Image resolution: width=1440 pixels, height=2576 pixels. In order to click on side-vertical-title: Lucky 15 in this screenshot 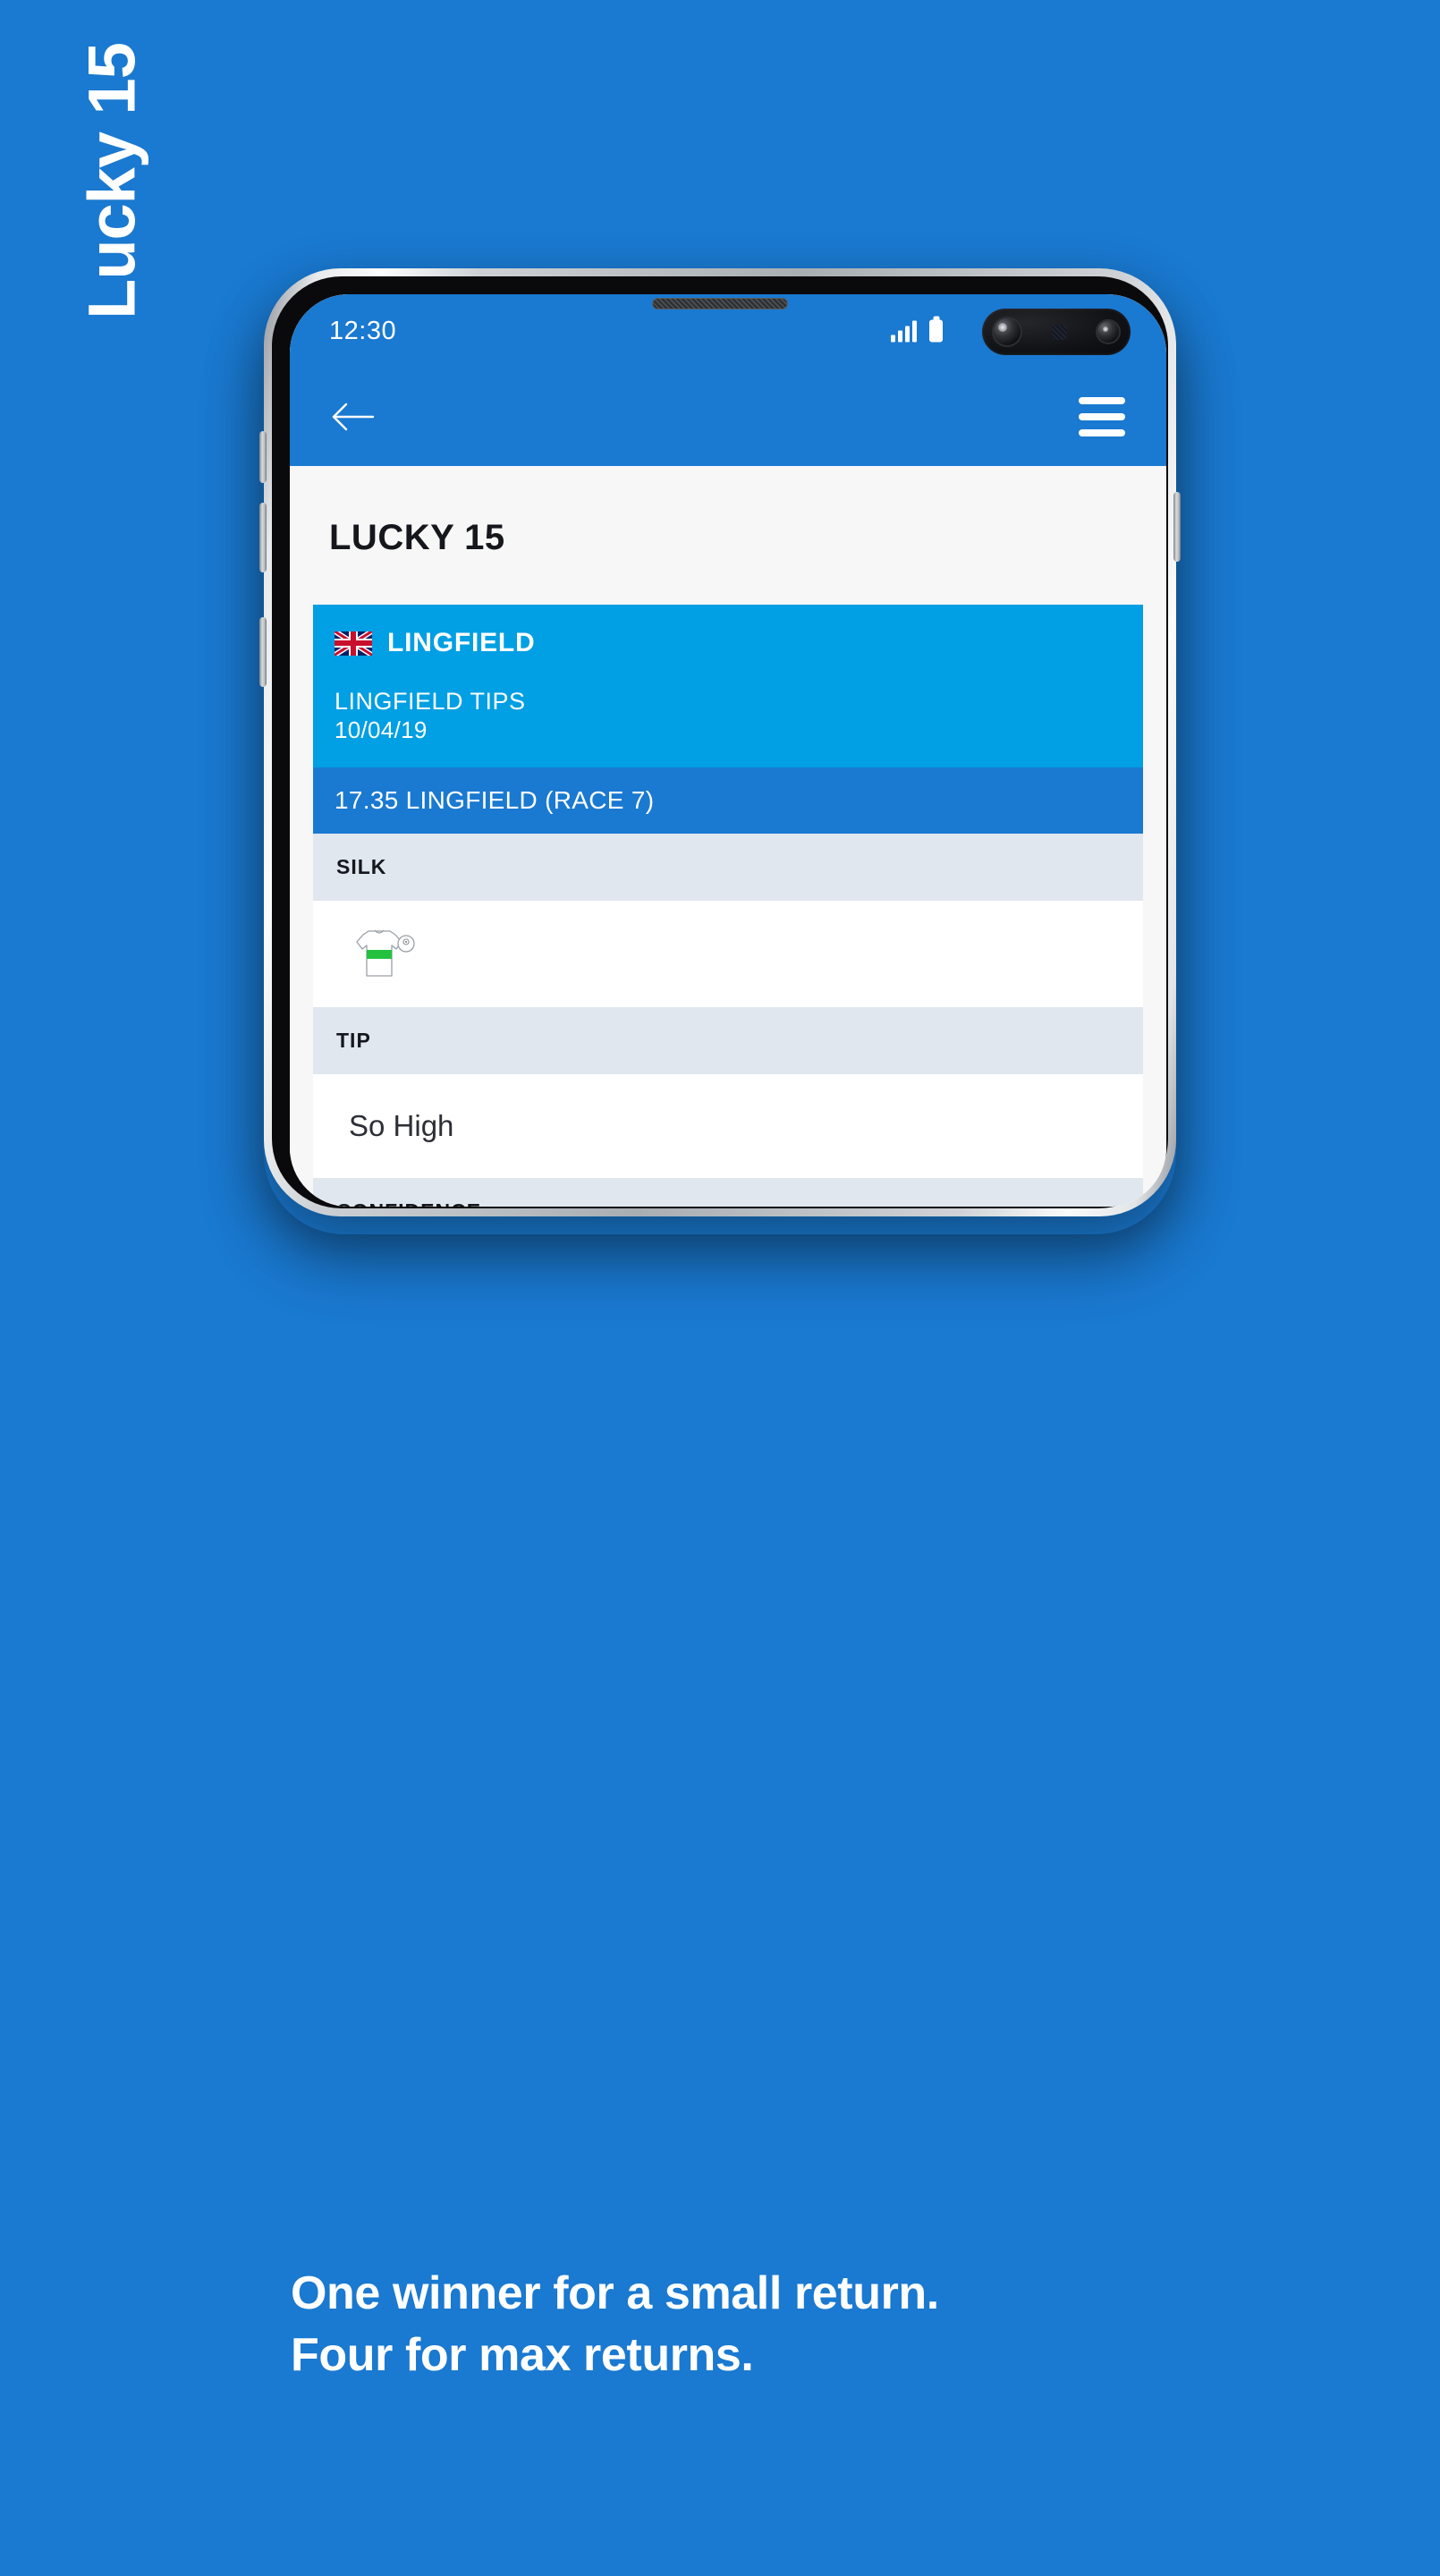, I will do `click(81, 179)`.